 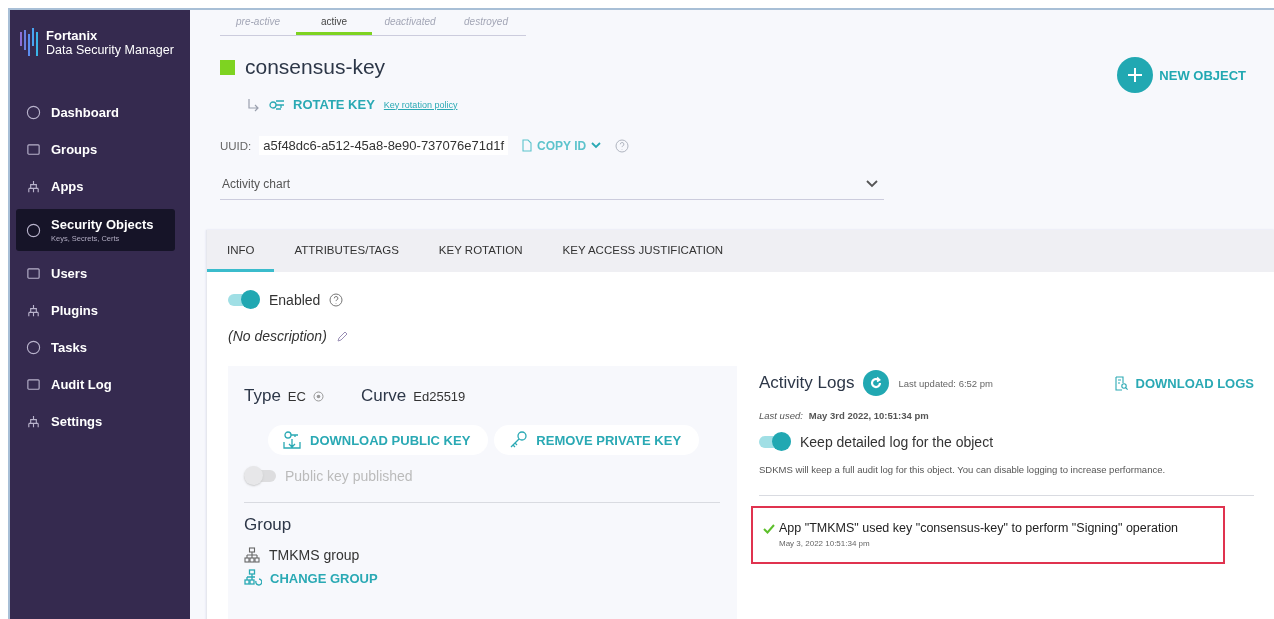 I want to click on nav-label: Audit Log, so click(x=81, y=384).